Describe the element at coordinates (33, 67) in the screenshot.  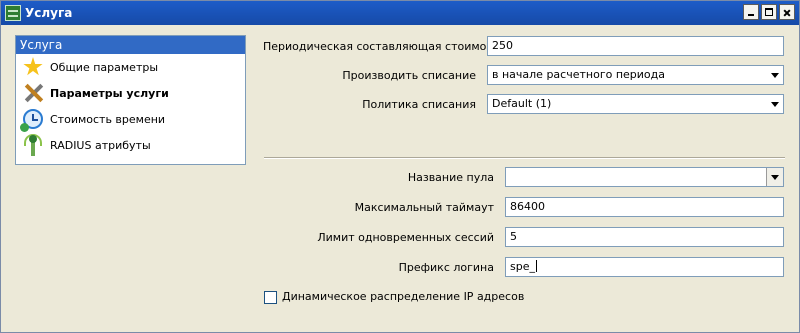
I see `star-icon` at that location.